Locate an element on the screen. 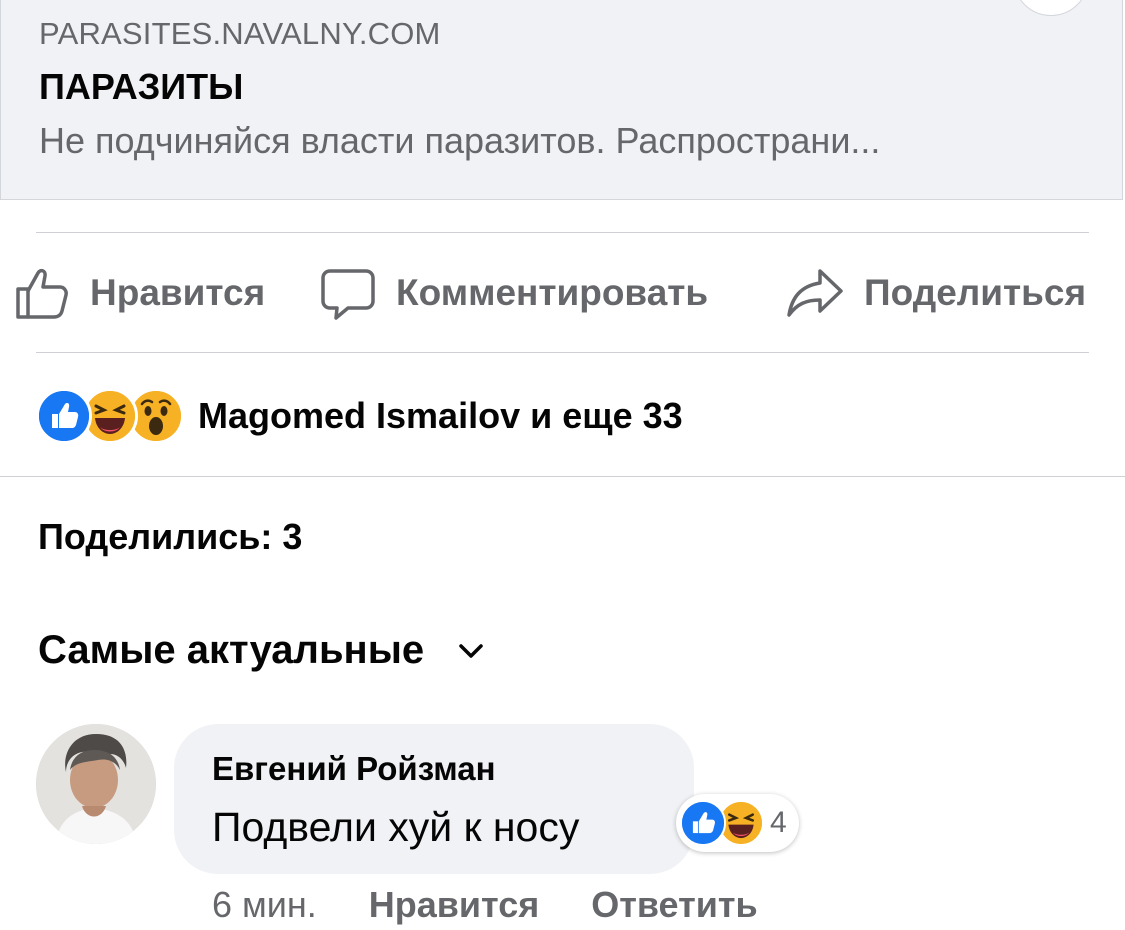 This screenshot has height=930, width=1125. speech-bubble-icon is located at coordinates (348, 294).